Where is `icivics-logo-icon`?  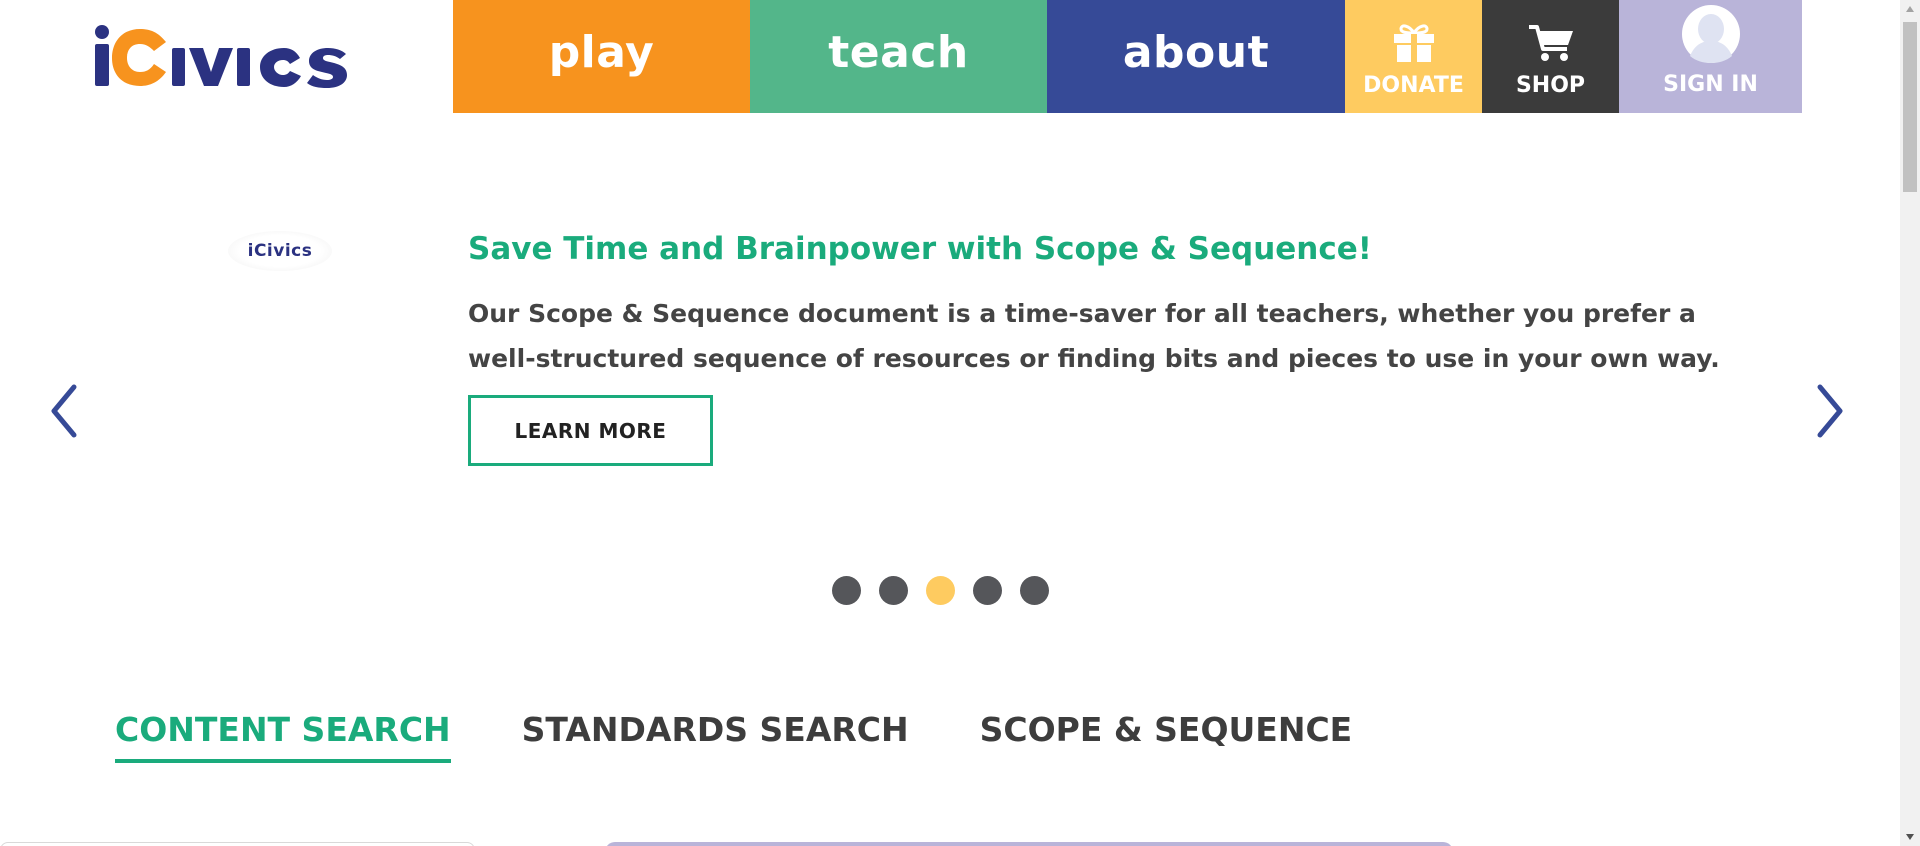 icivics-logo-icon is located at coordinates (221, 56).